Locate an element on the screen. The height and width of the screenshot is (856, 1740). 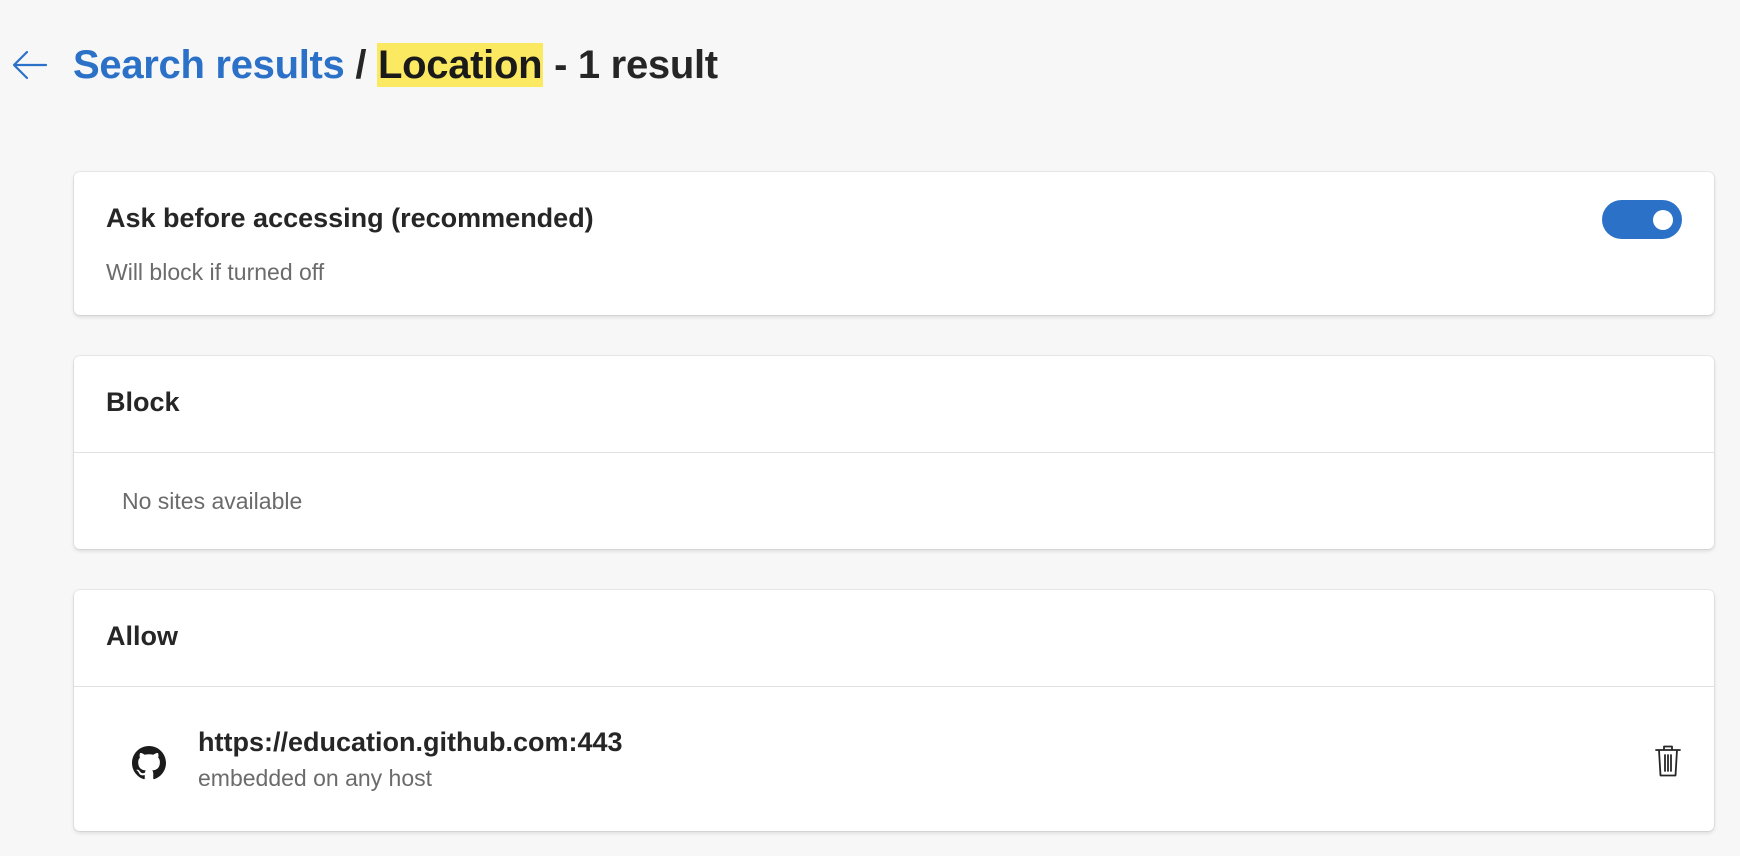
block-section-title: Block is located at coordinates (143, 402).